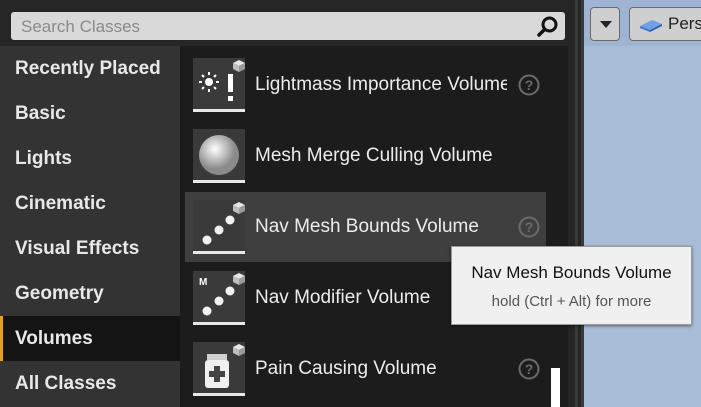  I want to click on viewport-options-button, so click(605, 24).